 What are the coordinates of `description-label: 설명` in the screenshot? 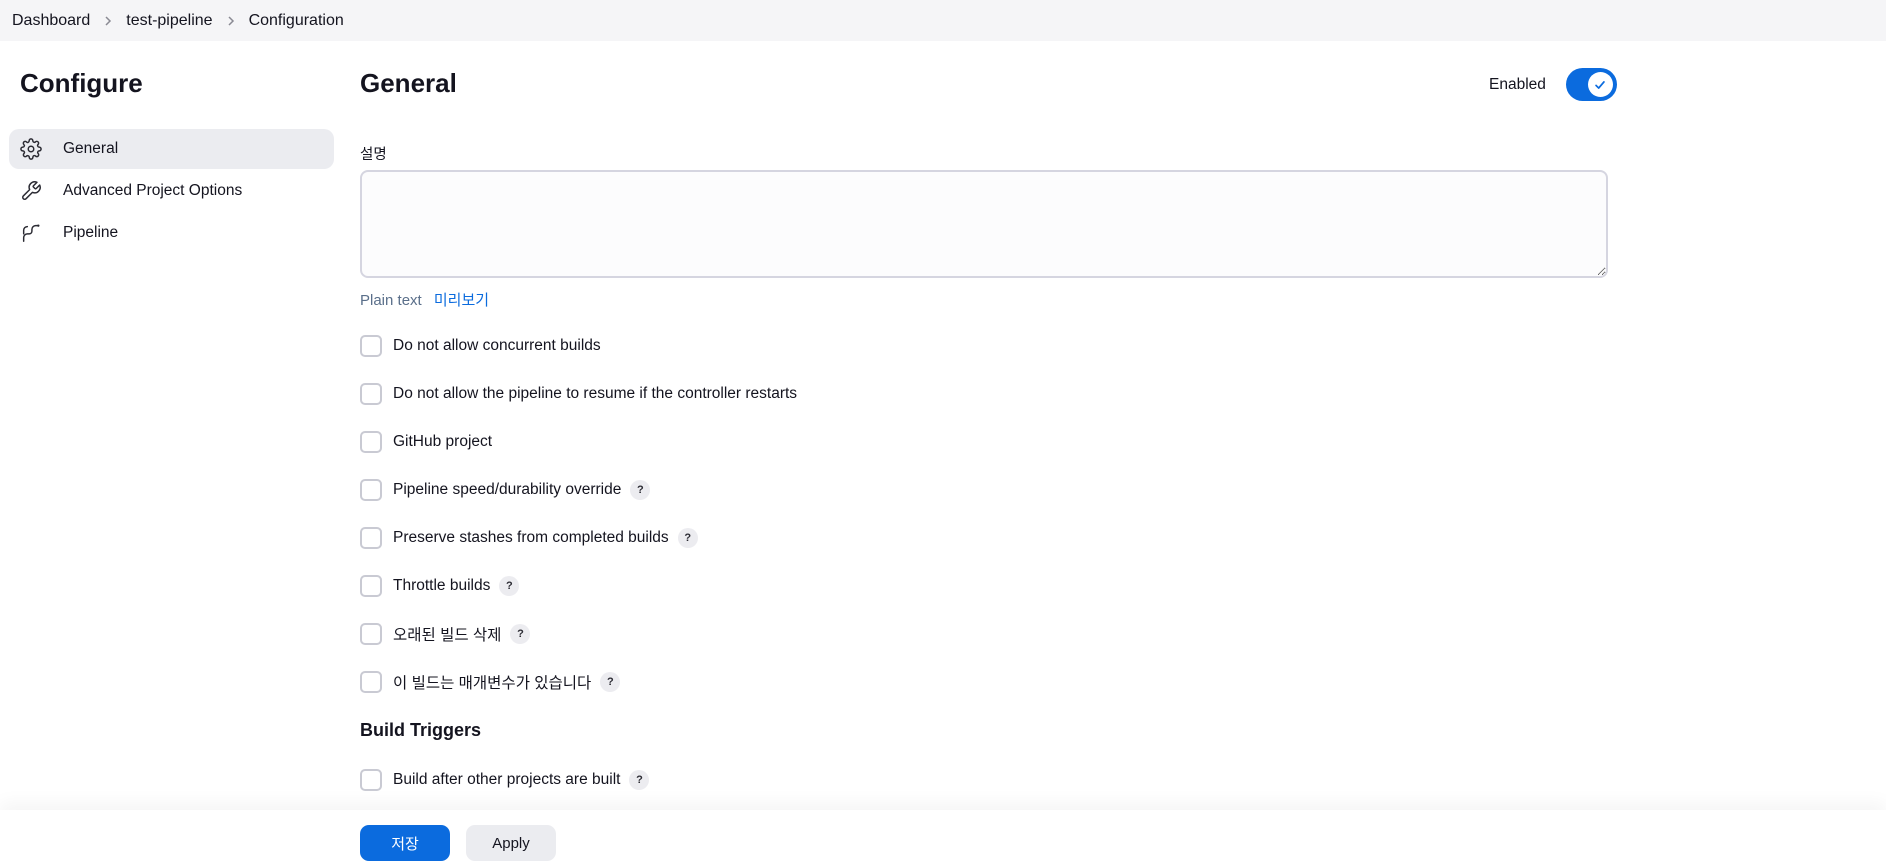 It's located at (373, 155).